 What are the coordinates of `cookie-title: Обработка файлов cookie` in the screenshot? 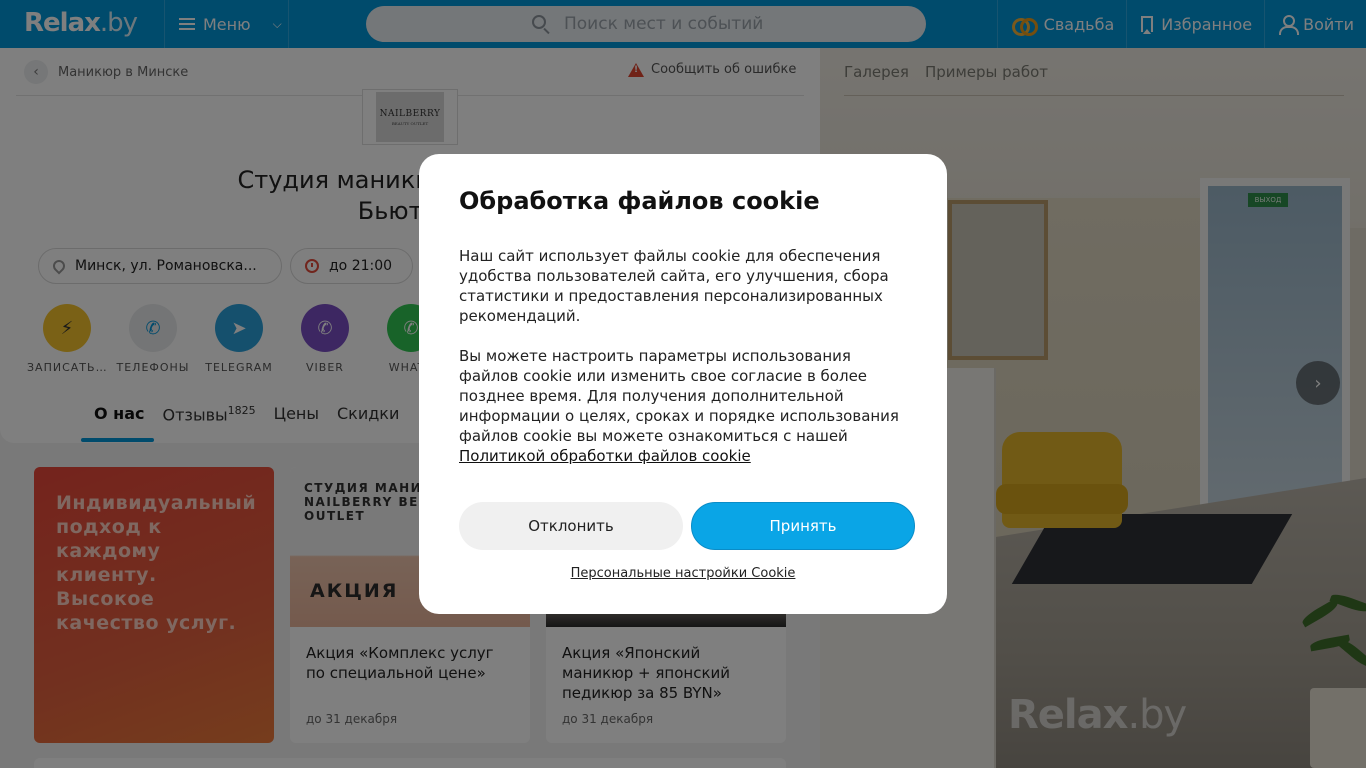 It's located at (639, 201).